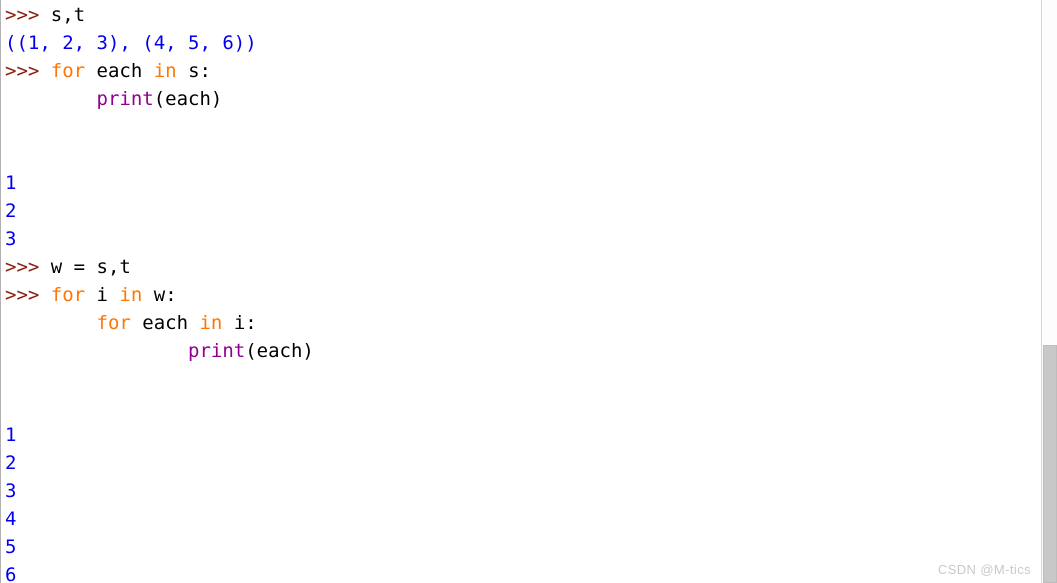  I want to click on console-line-output: 6, so click(531, 572).